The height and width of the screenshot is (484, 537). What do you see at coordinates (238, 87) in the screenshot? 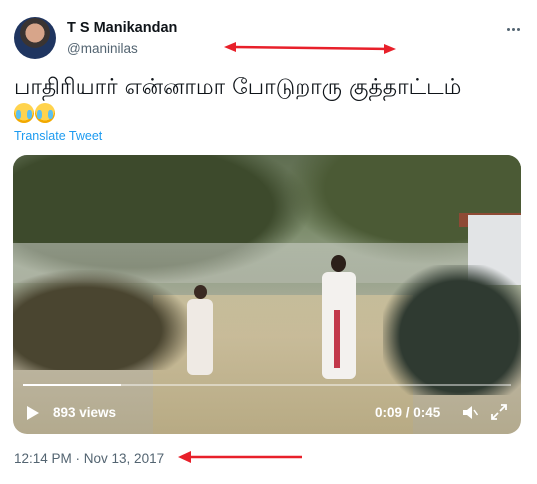
I see `tweet-text: பாதிரியார் என்னாமா போடுறாரு குத்தாட்டம்` at bounding box center [238, 87].